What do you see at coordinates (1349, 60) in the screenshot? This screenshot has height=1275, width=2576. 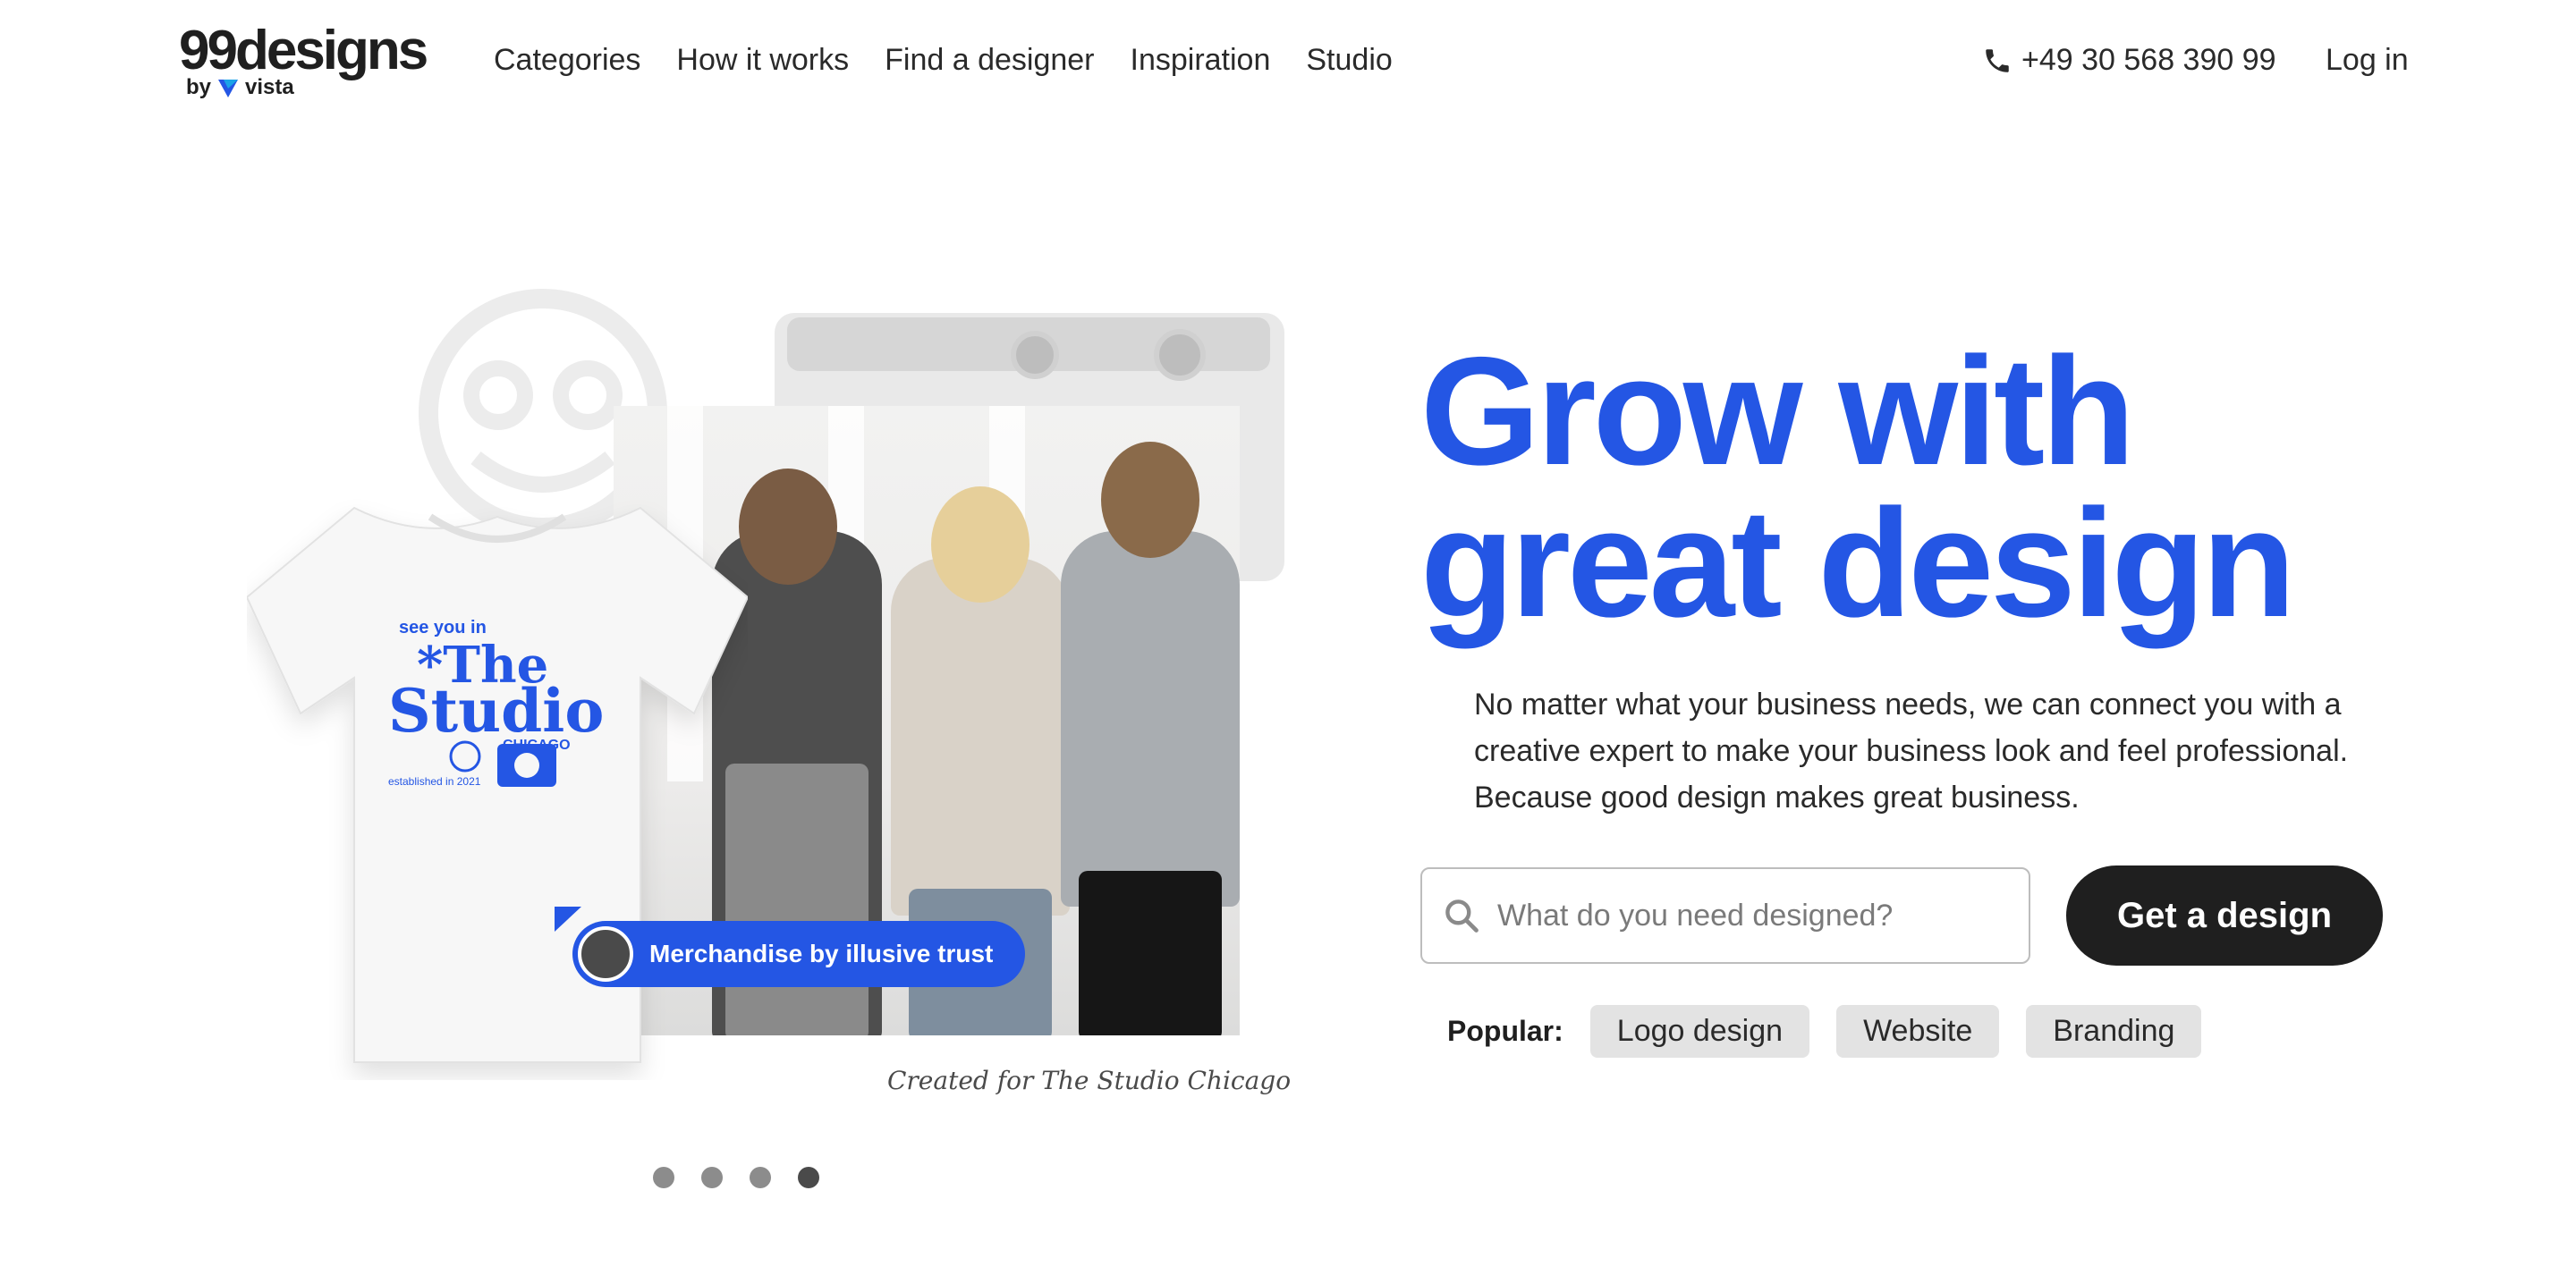 I see `nav-studio: Studio` at bounding box center [1349, 60].